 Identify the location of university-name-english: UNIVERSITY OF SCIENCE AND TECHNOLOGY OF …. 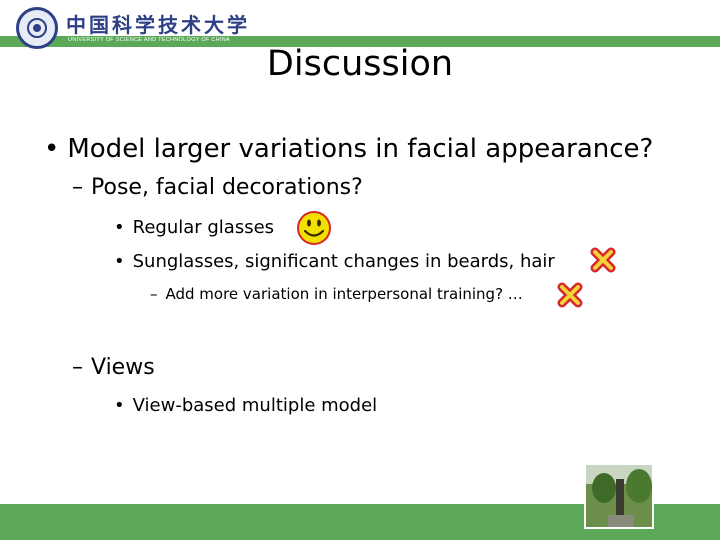
(149, 40).